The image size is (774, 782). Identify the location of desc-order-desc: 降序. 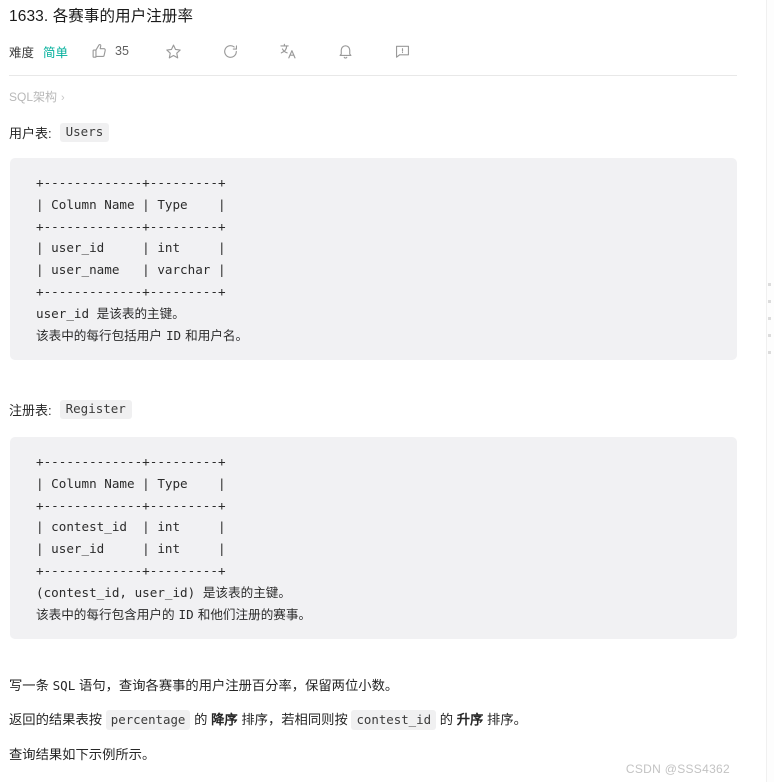
(224, 719).